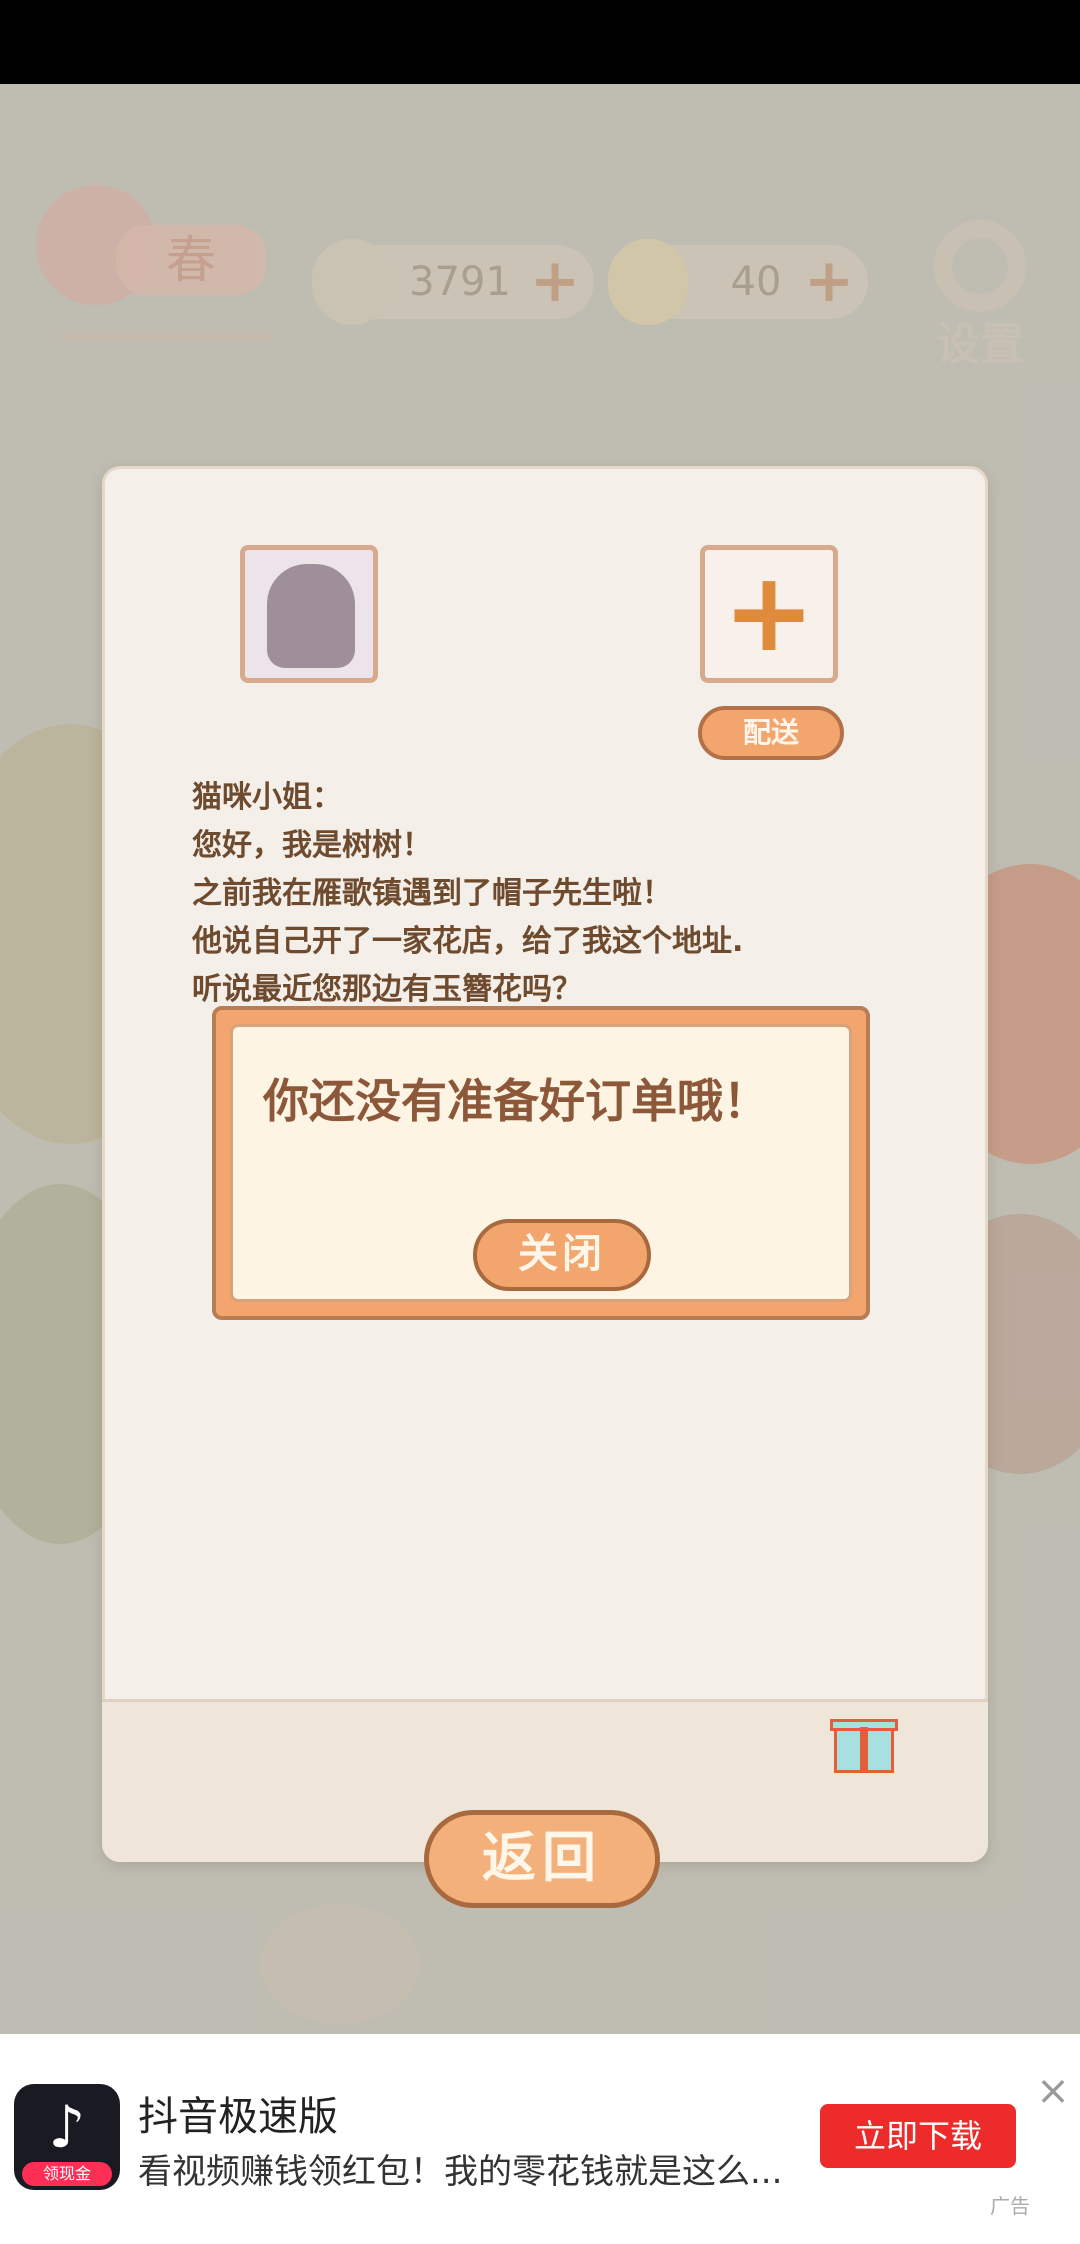 The image size is (1080, 2244). I want to click on close-button: 关闭, so click(562, 1255).